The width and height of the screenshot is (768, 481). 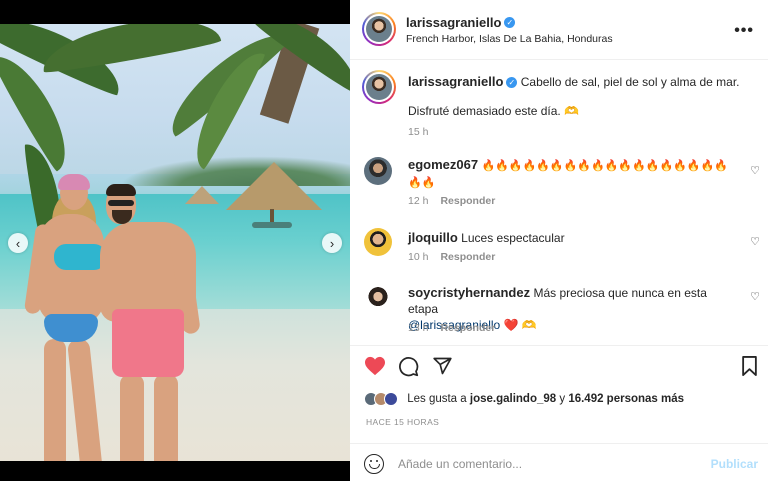 I want to click on bottom-letterbox, so click(x=175, y=471).